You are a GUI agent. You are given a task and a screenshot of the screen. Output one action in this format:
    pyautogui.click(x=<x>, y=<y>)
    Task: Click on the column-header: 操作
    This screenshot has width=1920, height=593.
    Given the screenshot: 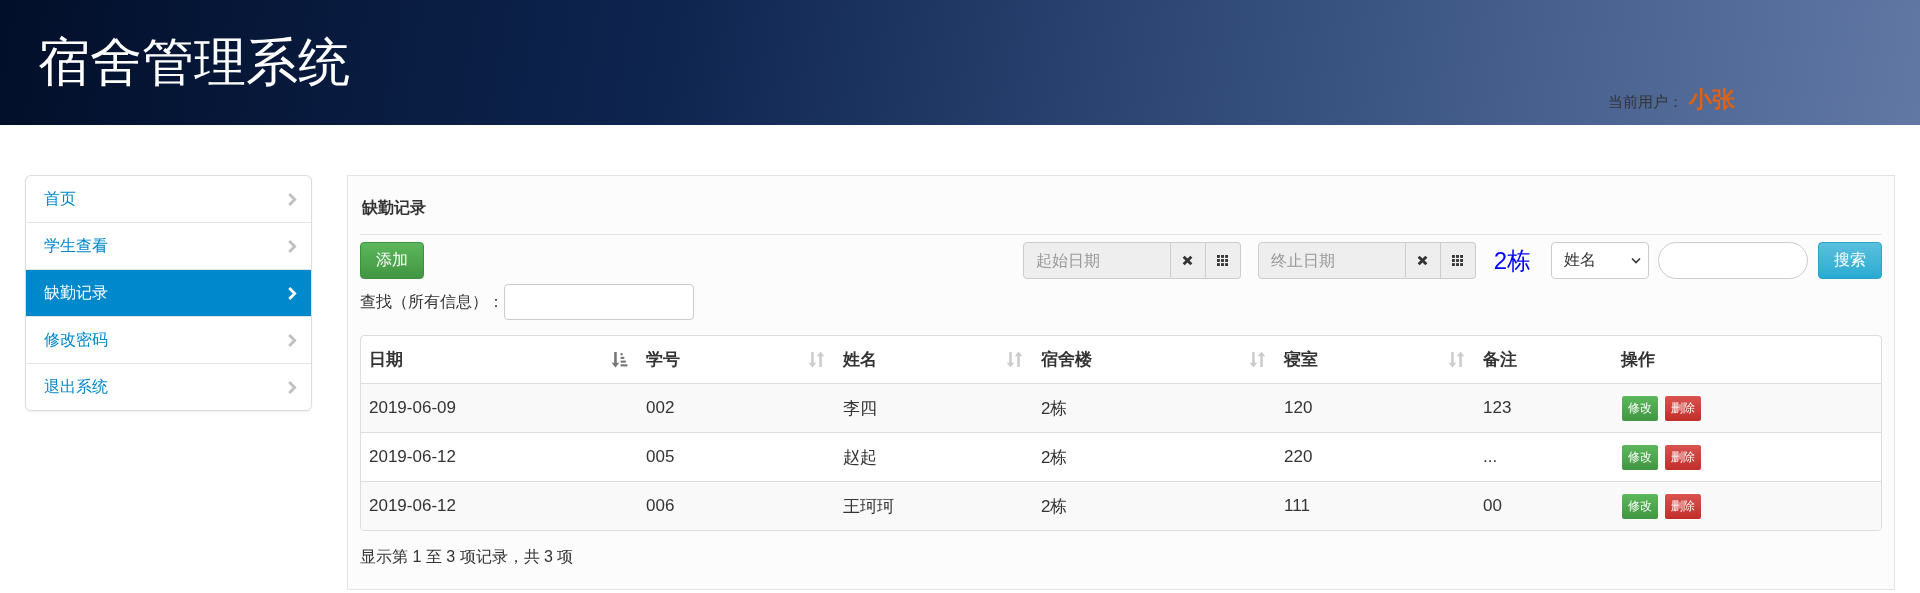 What is the action you would take?
    pyautogui.click(x=1638, y=359)
    